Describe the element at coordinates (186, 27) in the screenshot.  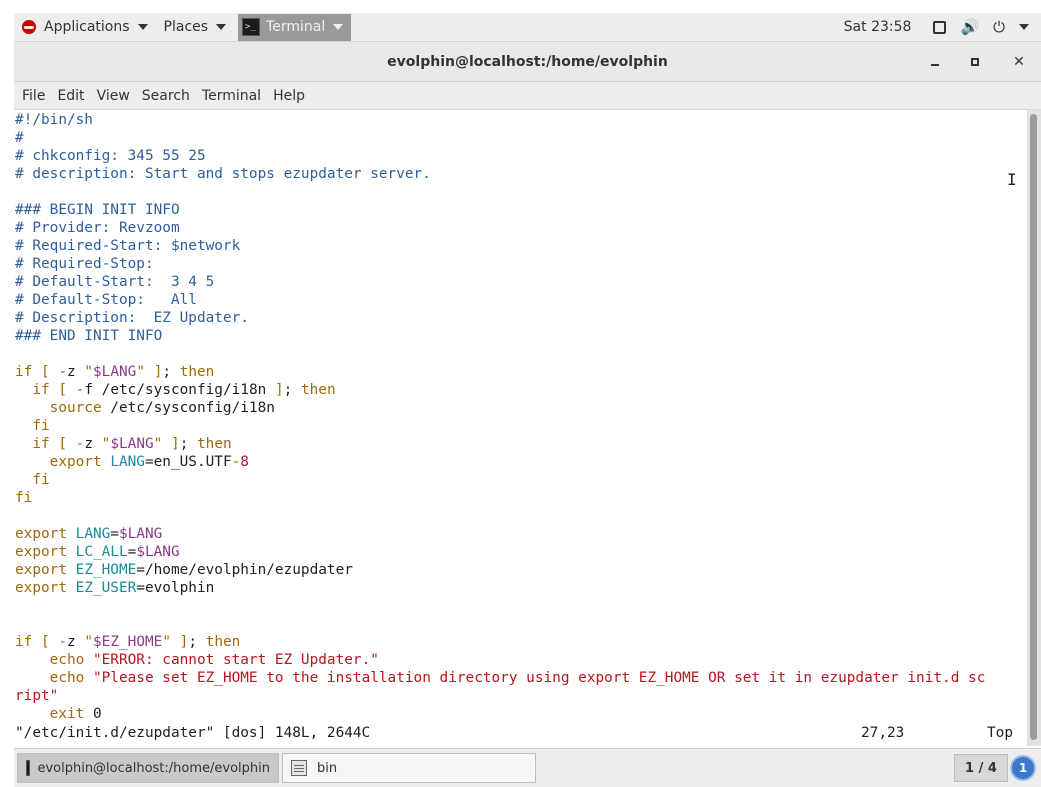
I see `places-label: Places` at that location.